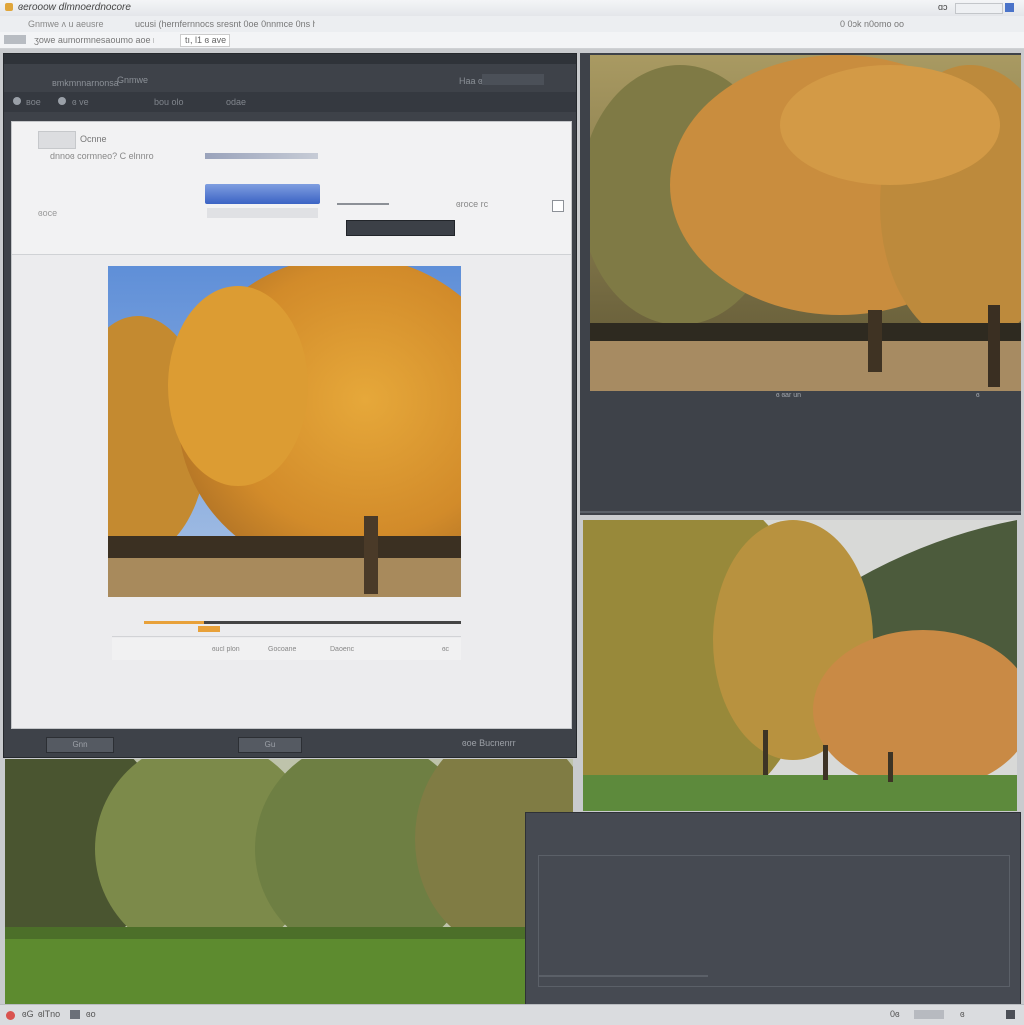 The height and width of the screenshot is (1025, 1024). I want to click on subtool-a: ʙoe, so click(33, 102).